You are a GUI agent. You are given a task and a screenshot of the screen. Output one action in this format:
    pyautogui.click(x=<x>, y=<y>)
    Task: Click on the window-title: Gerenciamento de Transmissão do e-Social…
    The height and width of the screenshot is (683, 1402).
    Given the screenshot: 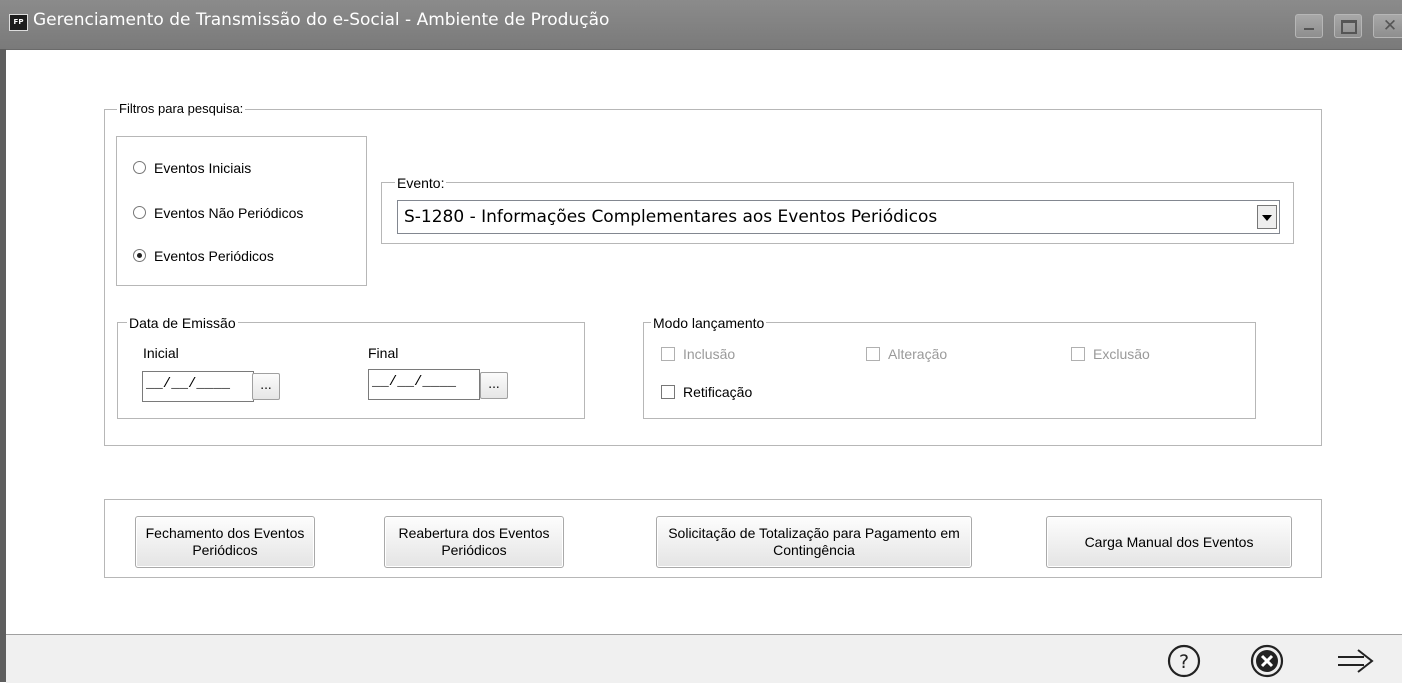 What is the action you would take?
    pyautogui.click(x=321, y=20)
    